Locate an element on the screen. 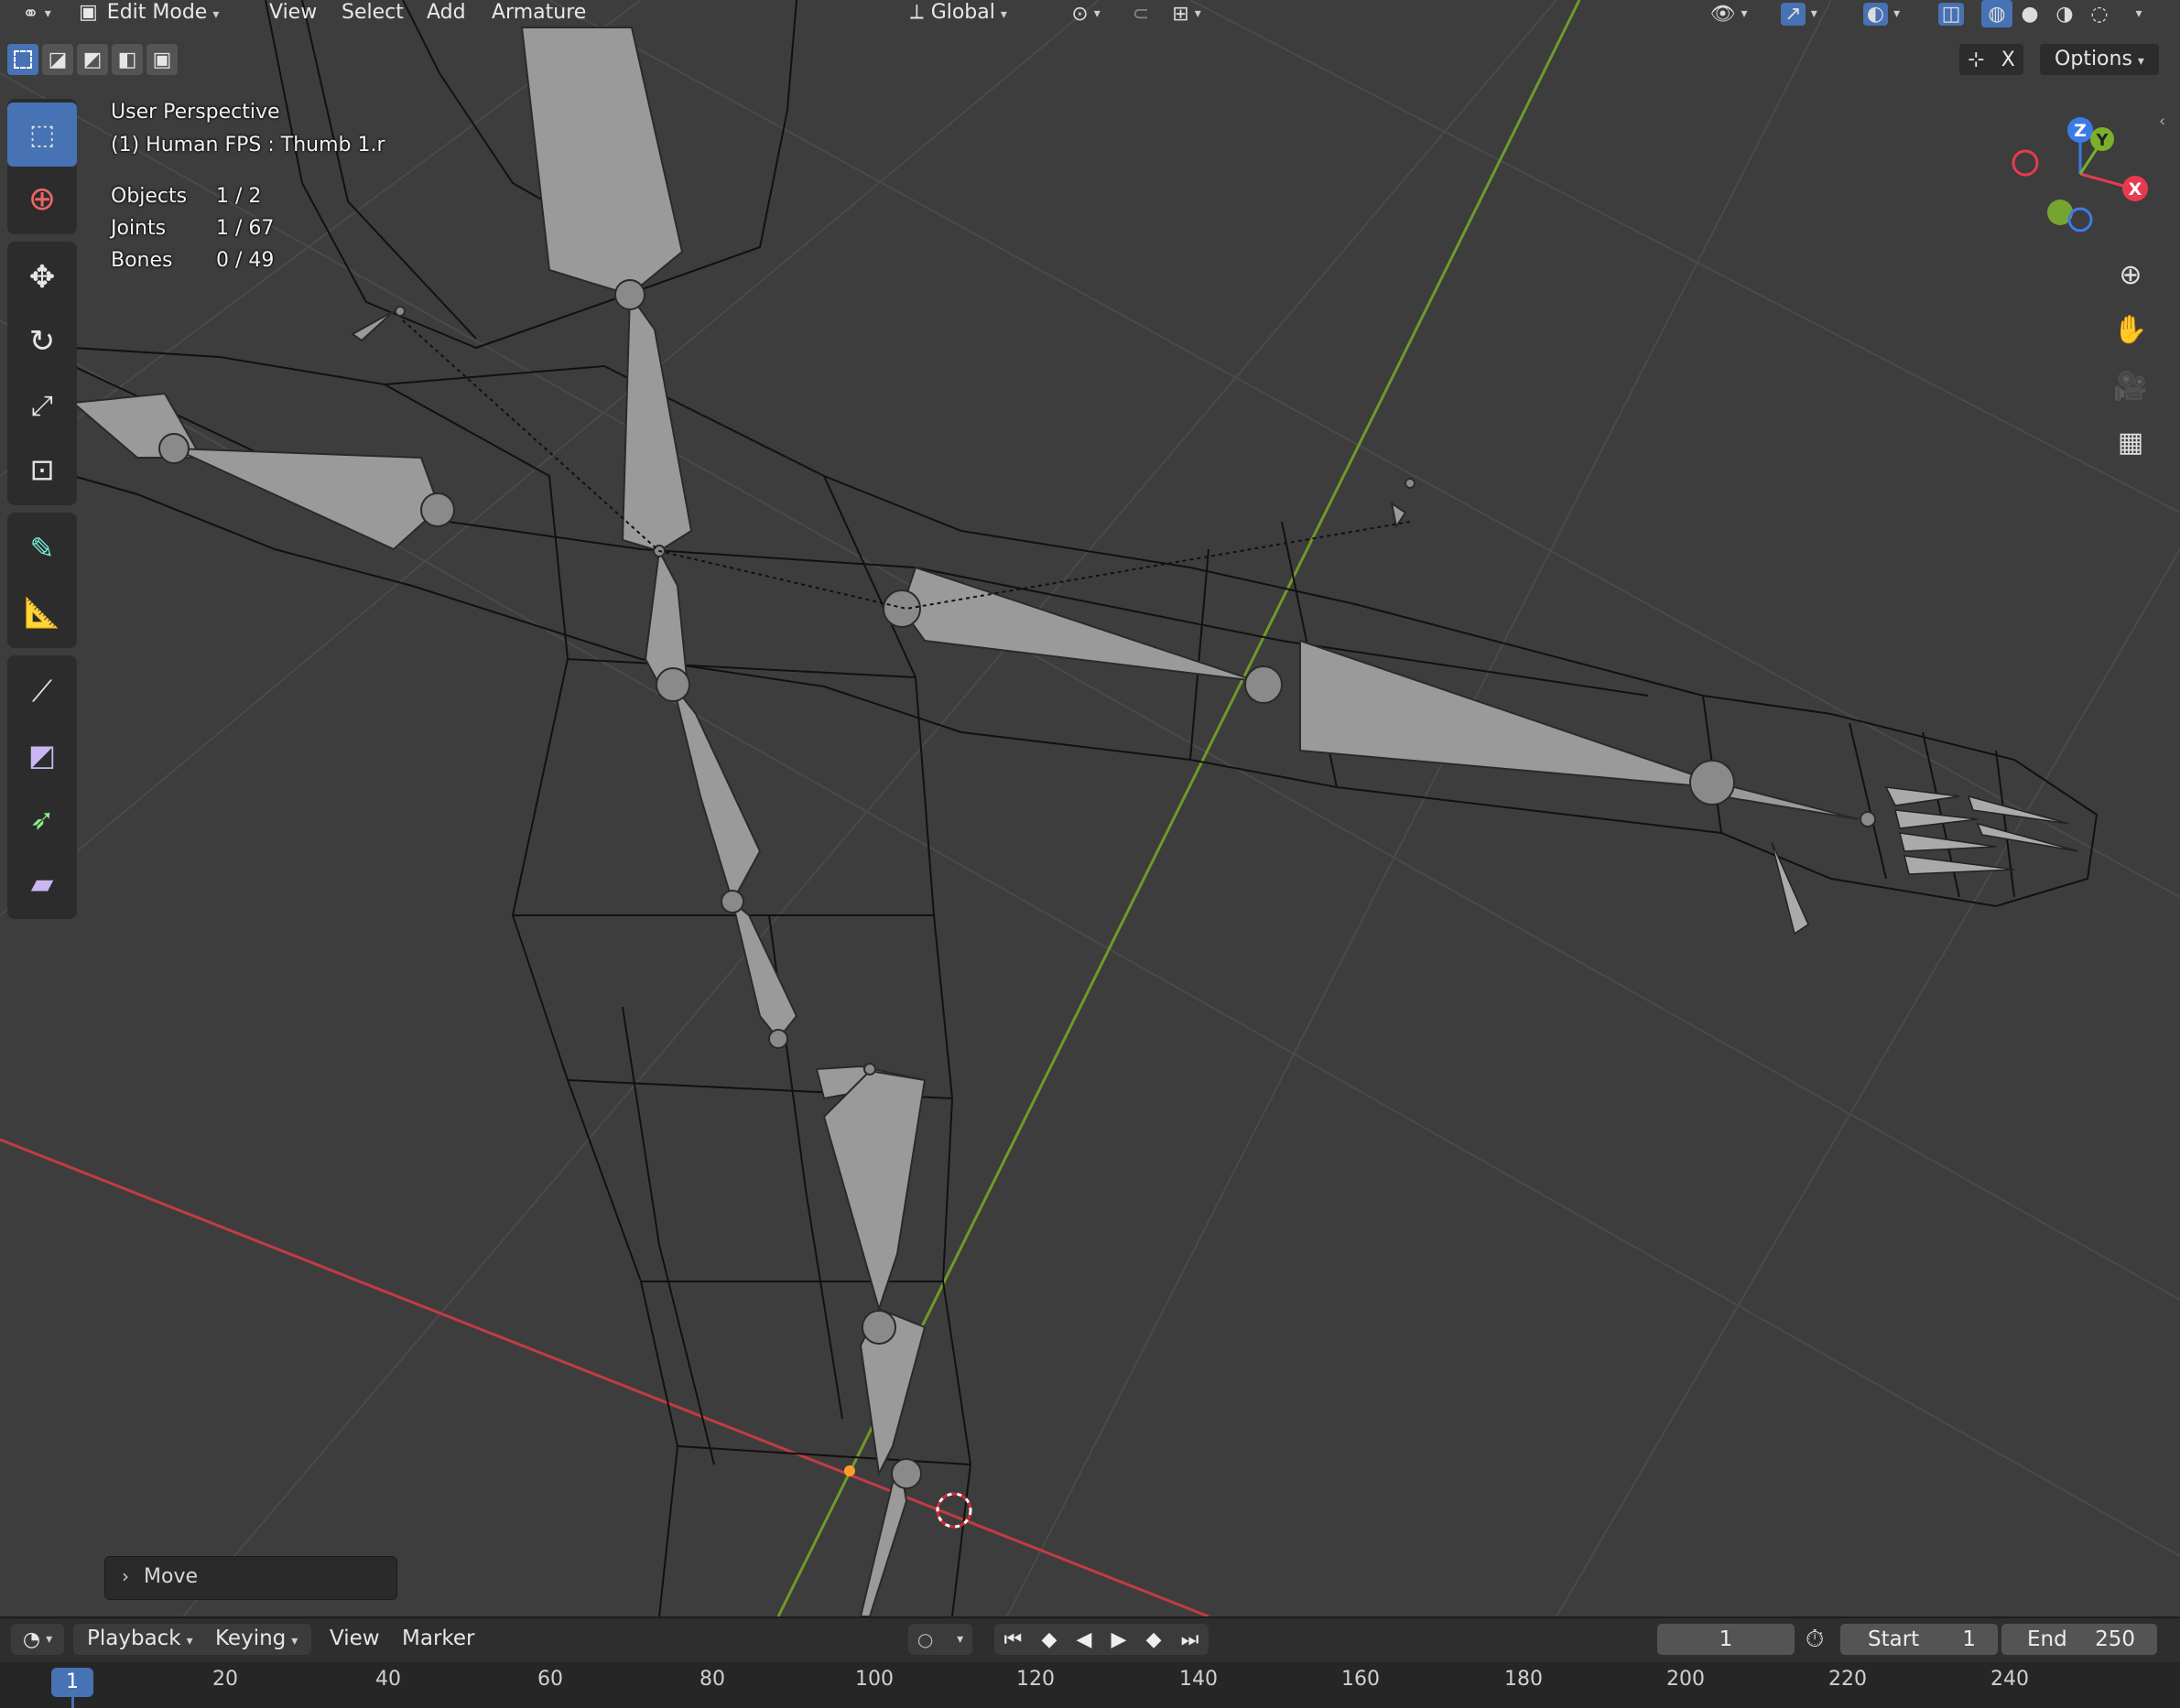 The image size is (2180, 1708). options-label: Options is located at coordinates (2093, 59).